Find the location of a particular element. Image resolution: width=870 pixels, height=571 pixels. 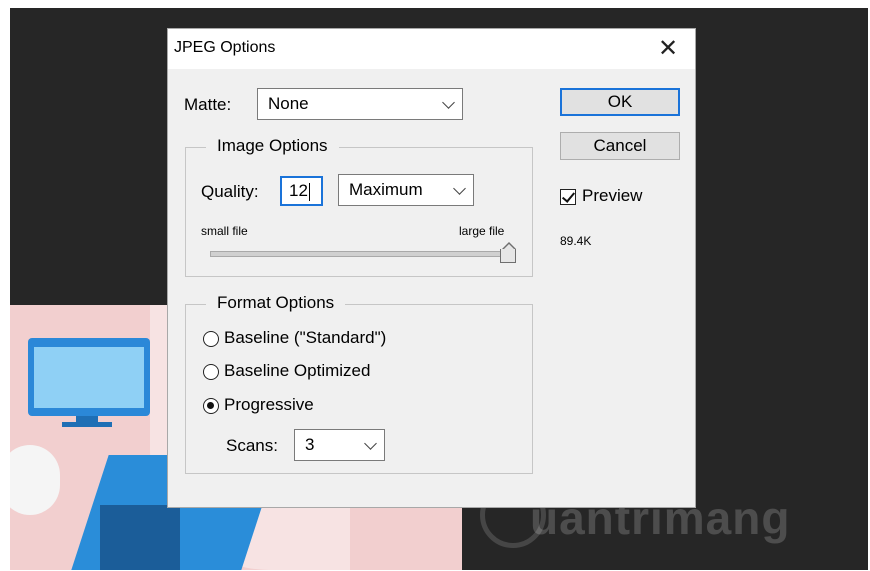

scans-select: 3 is located at coordinates (339, 445).